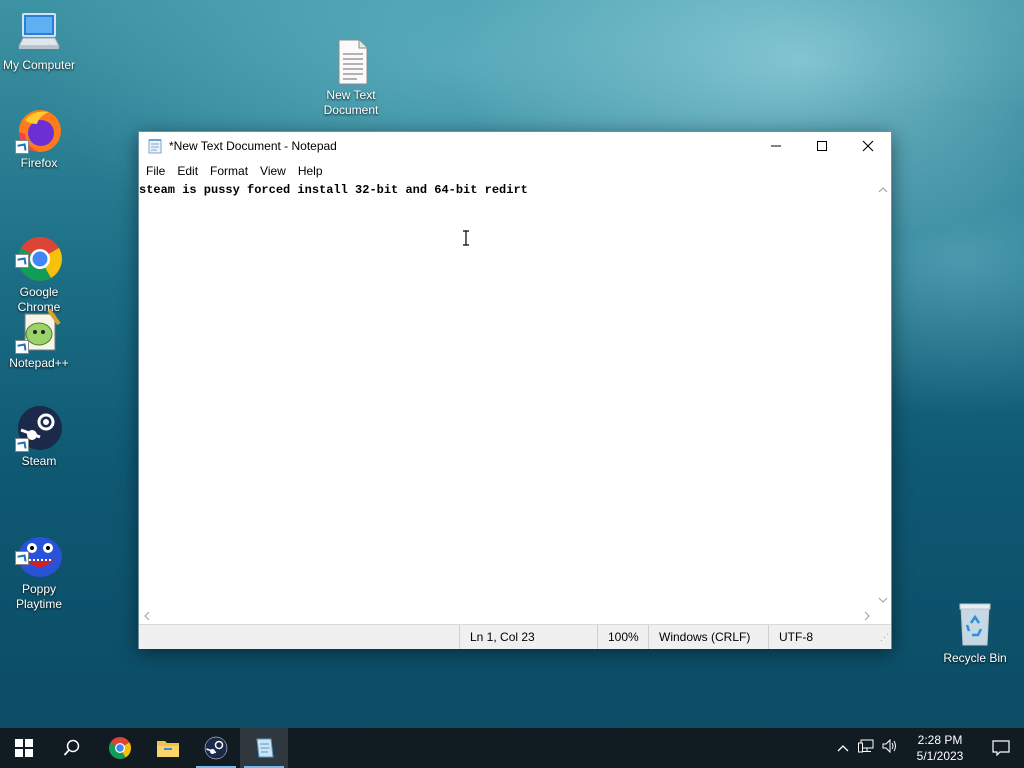 The width and height of the screenshot is (1024, 768). Describe the element at coordinates (39, 163) in the screenshot. I see `desktop-icon-label: Firefox` at that location.